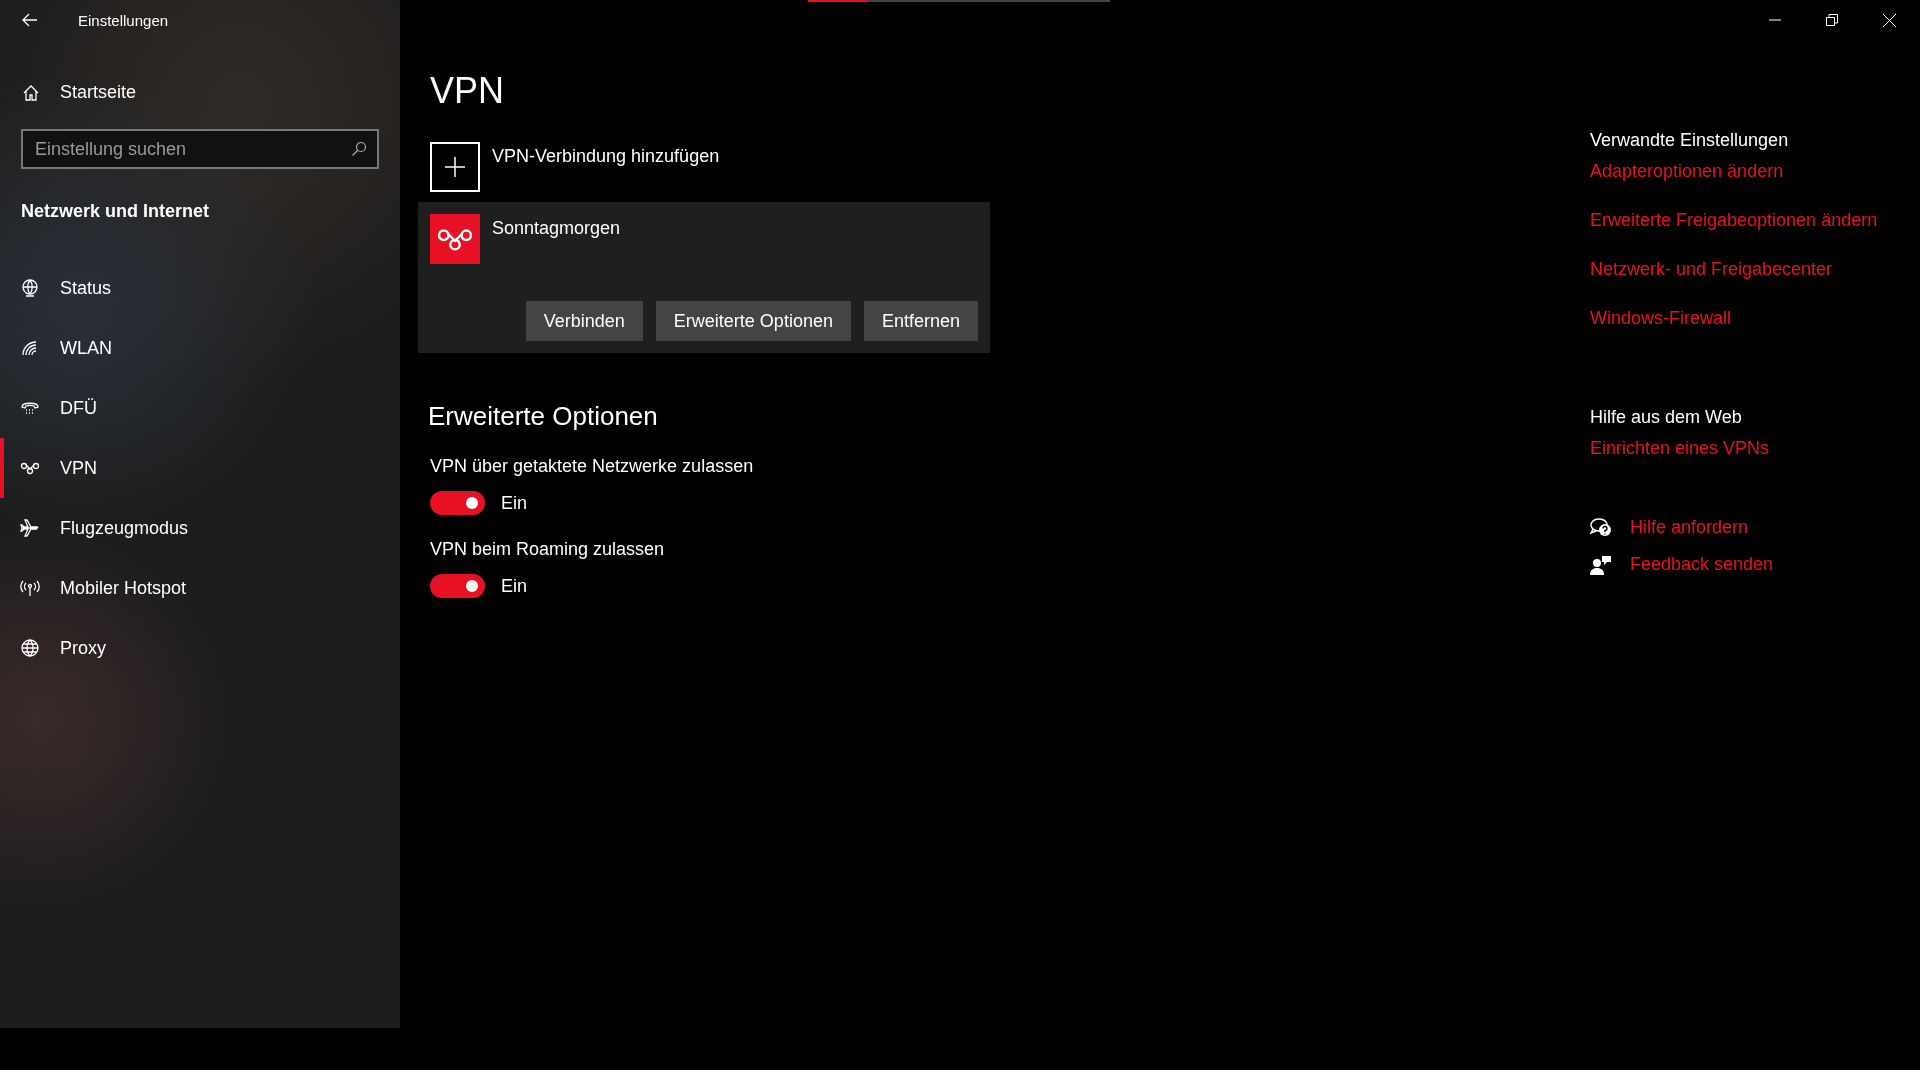 The image size is (1920, 1070). I want to click on nav-item: Flugzeugmodus, so click(200, 528).